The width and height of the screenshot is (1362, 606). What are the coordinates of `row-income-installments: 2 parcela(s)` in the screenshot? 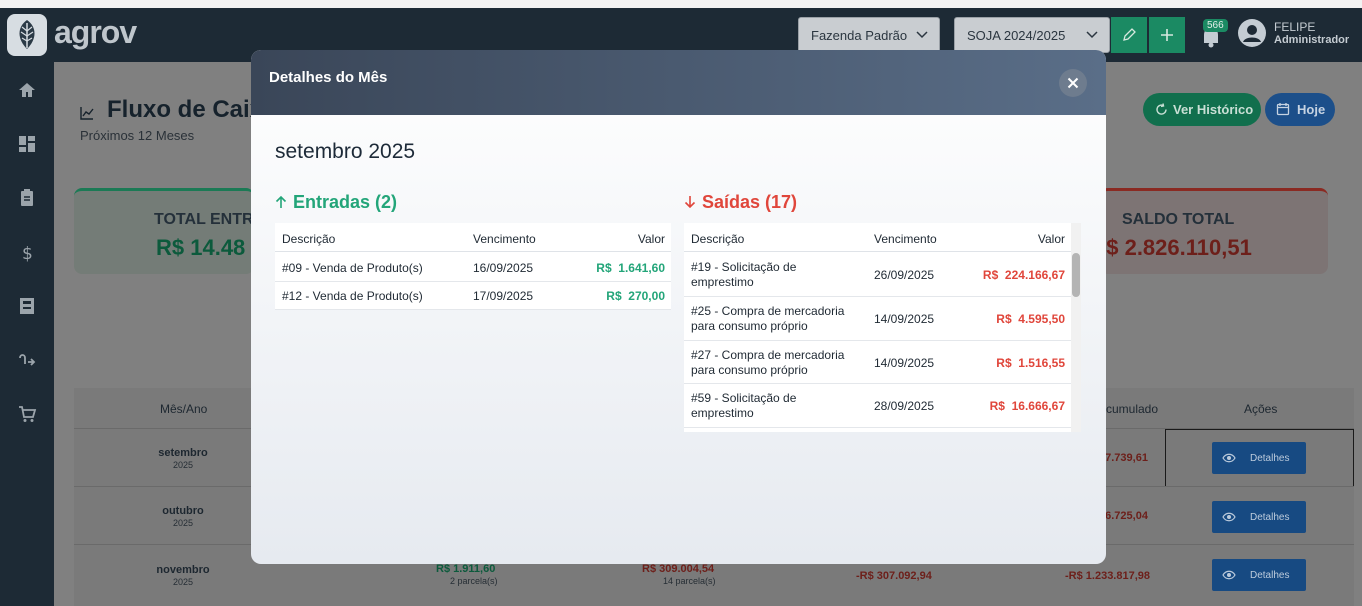 It's located at (474, 581).